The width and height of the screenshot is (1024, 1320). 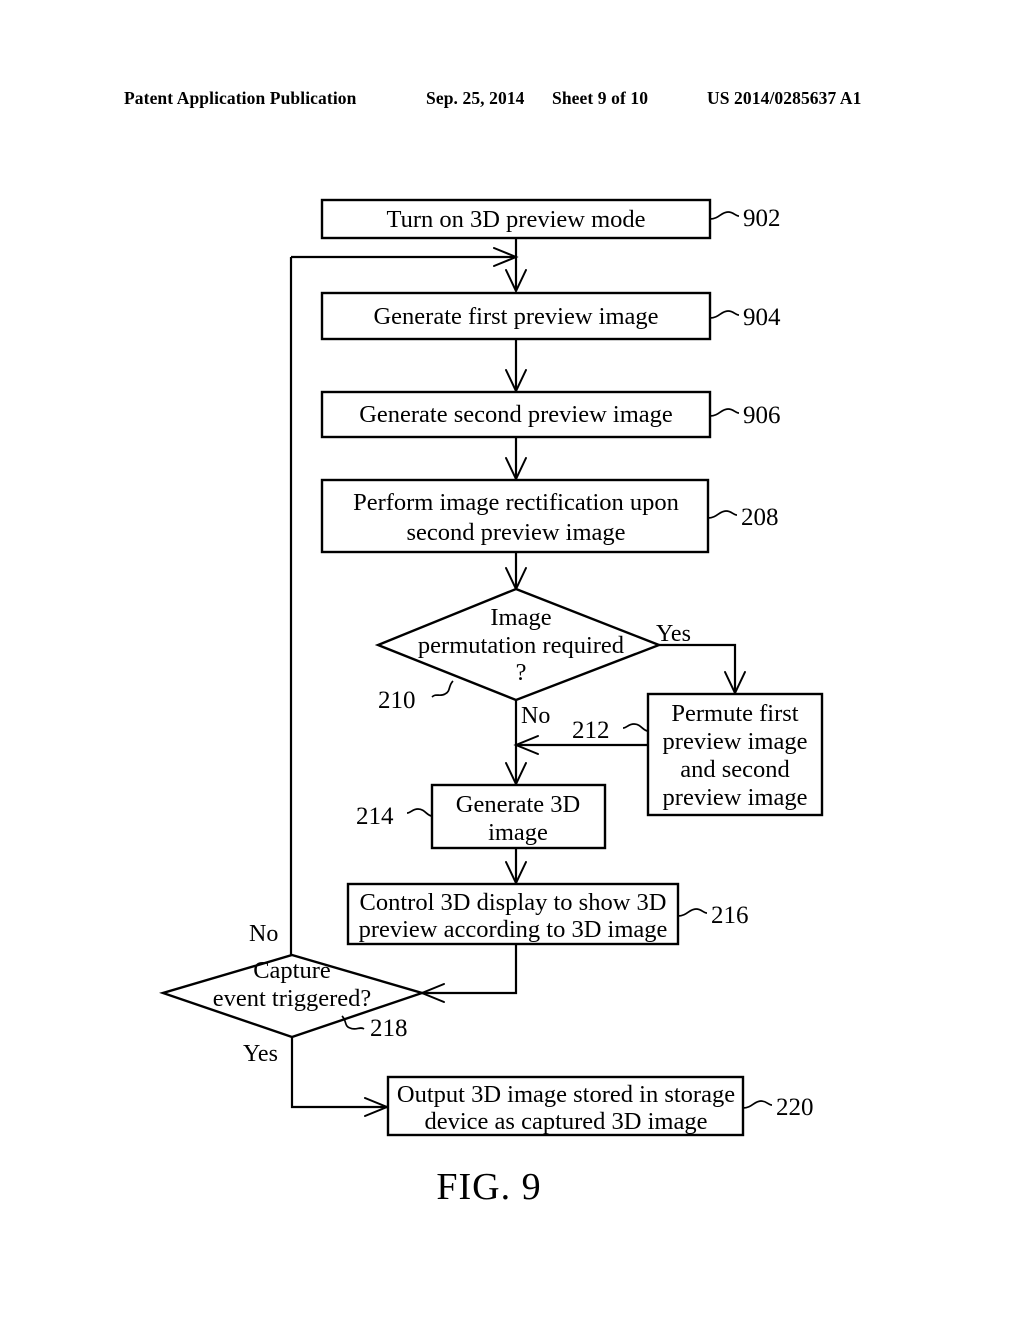 I want to click on ref-number-220: 220, so click(x=795, y=1107).